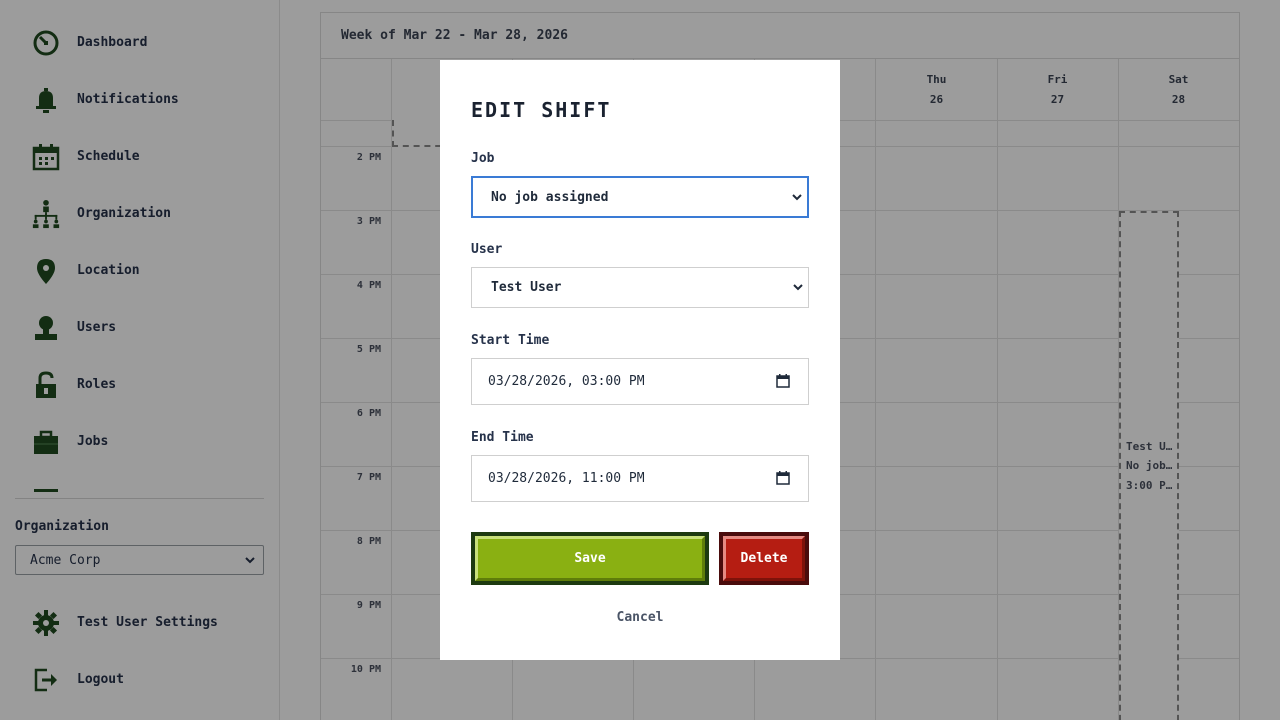 Image resolution: width=1280 pixels, height=720 pixels. Describe the element at coordinates (541, 110) in the screenshot. I see `modal-title: Edit Shift` at that location.